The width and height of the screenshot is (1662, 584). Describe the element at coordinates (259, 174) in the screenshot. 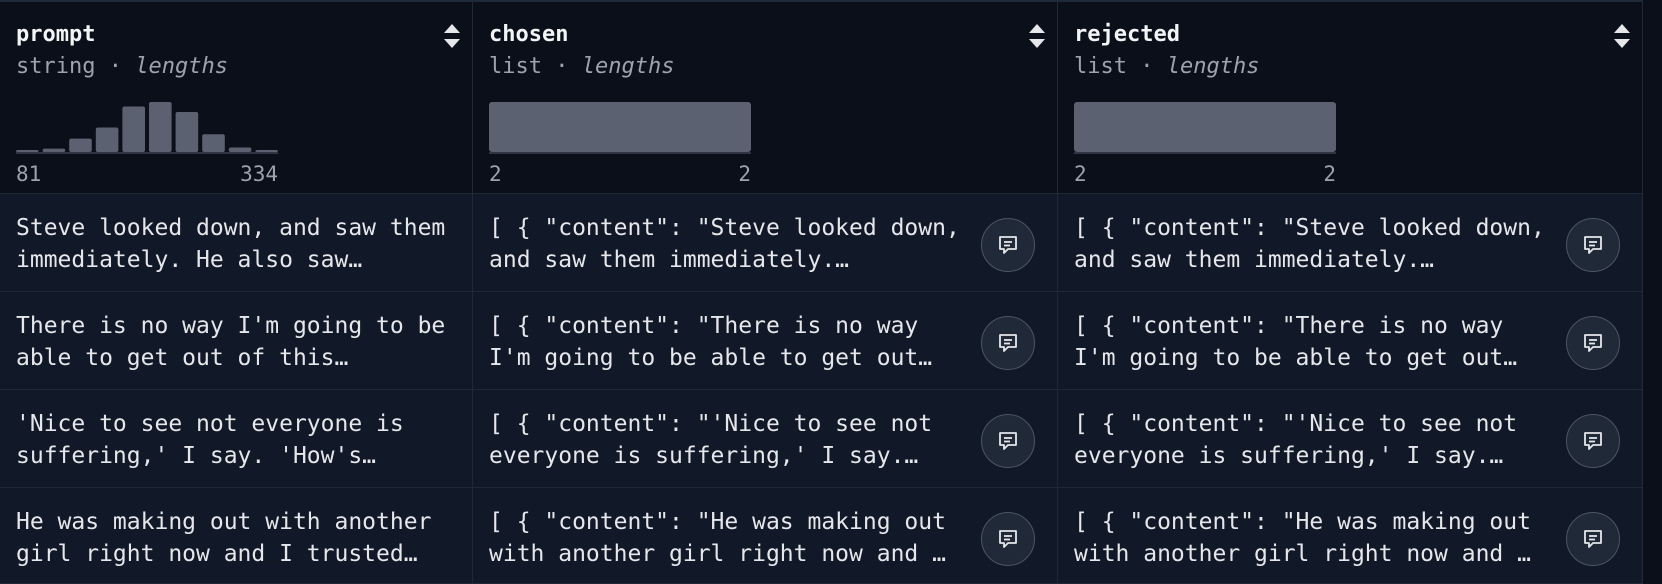

I see `range-max: 334` at that location.